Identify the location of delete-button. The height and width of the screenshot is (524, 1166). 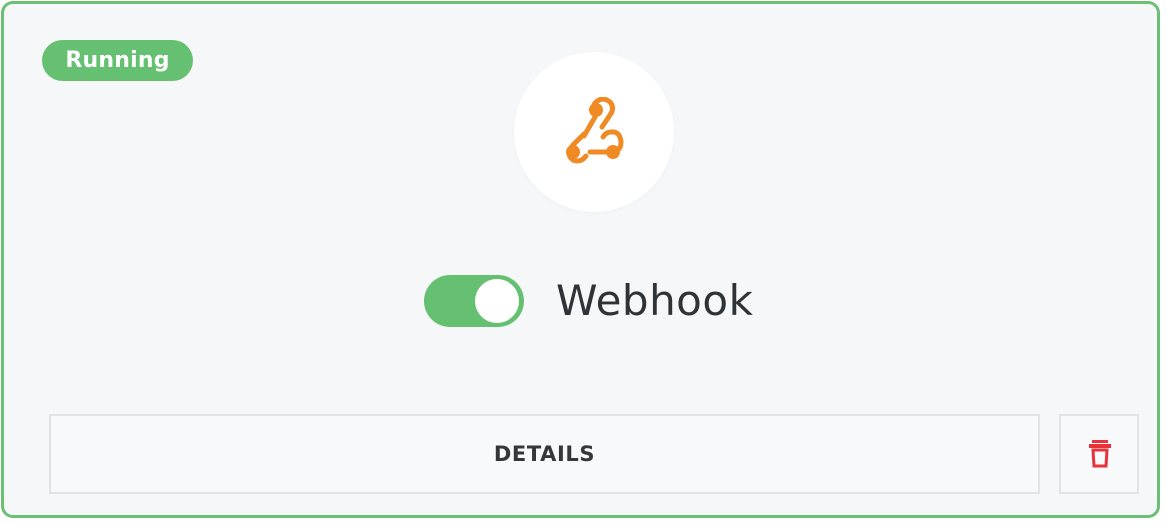
(1099, 454).